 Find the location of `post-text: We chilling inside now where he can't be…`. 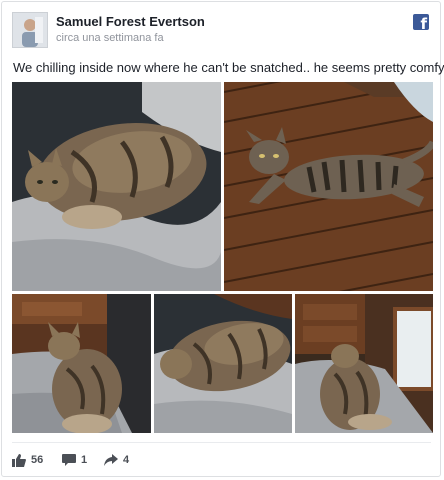

post-text: We chilling inside now where he can't be… is located at coordinates (228, 67).